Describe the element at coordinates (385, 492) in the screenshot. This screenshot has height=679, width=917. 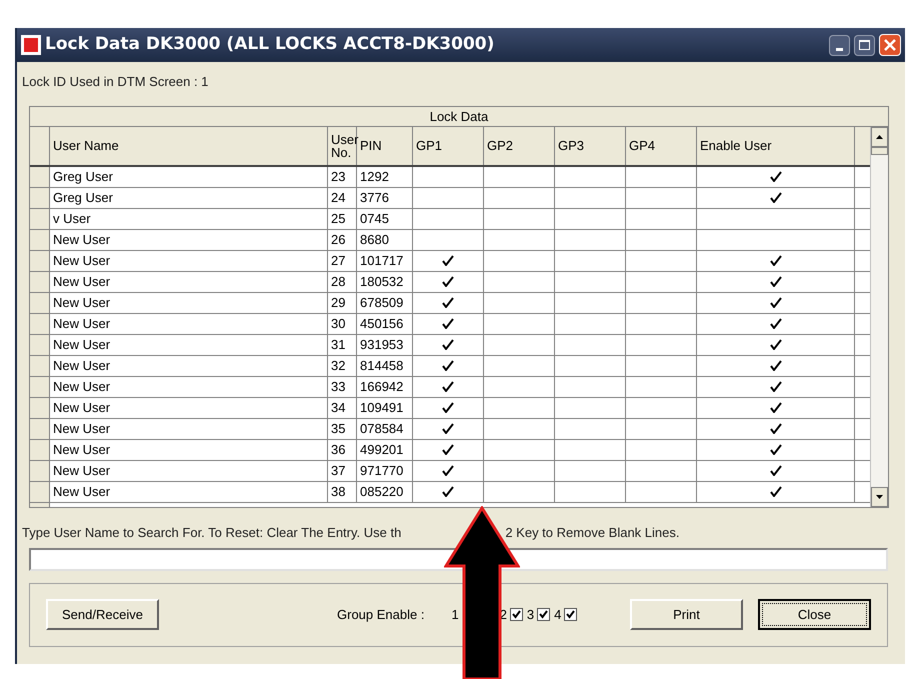
I see `table-cell: 085220` at that location.